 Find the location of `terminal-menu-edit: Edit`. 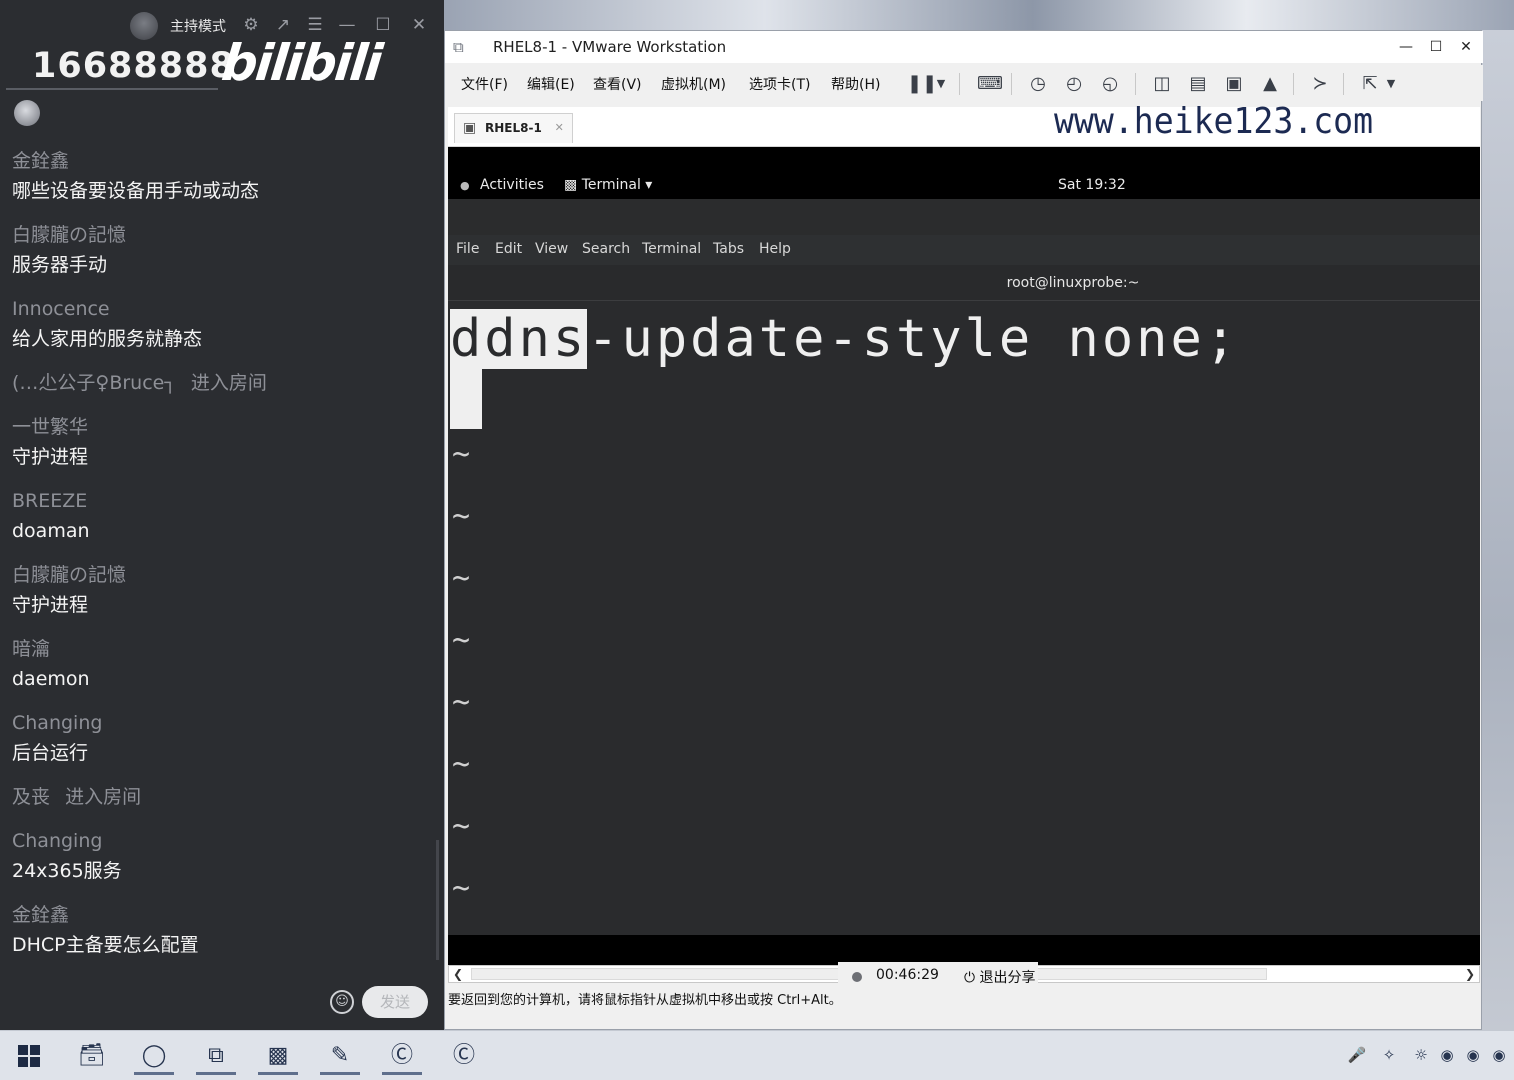

terminal-menu-edit: Edit is located at coordinates (508, 249).